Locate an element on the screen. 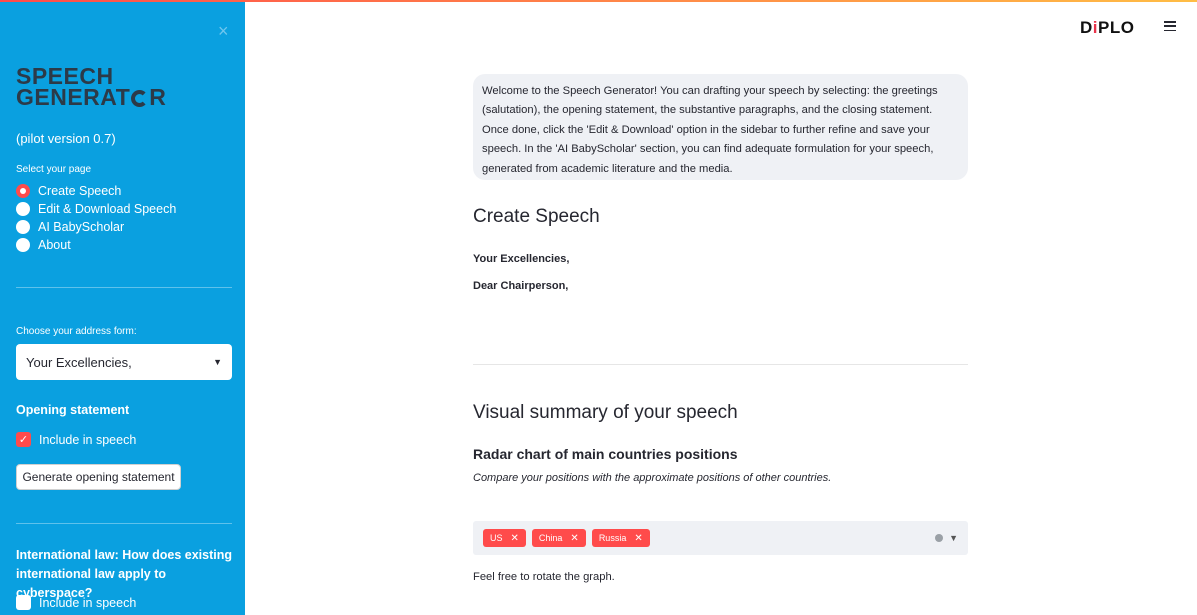 Image resolution: width=1197 pixels, height=615 pixels. speech-generator-logo: SPEECH GENERAT R is located at coordinates (91, 87).